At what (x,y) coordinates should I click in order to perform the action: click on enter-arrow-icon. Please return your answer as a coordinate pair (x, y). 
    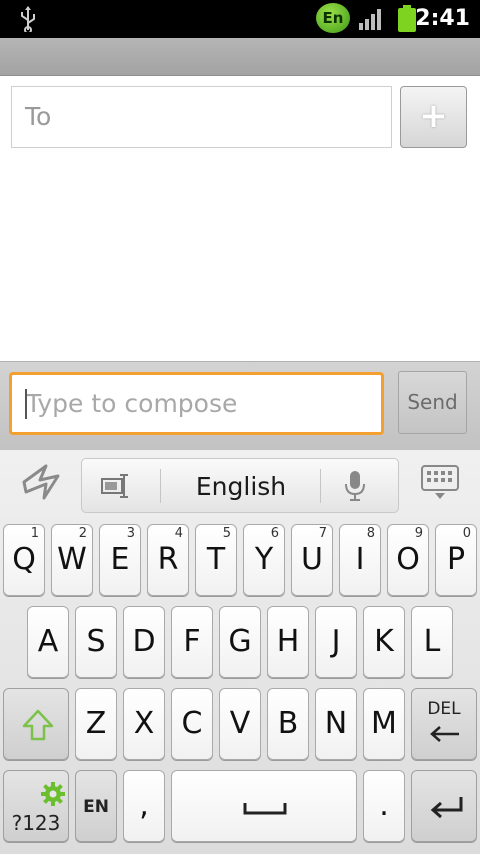
    Looking at the image, I should click on (446, 808).